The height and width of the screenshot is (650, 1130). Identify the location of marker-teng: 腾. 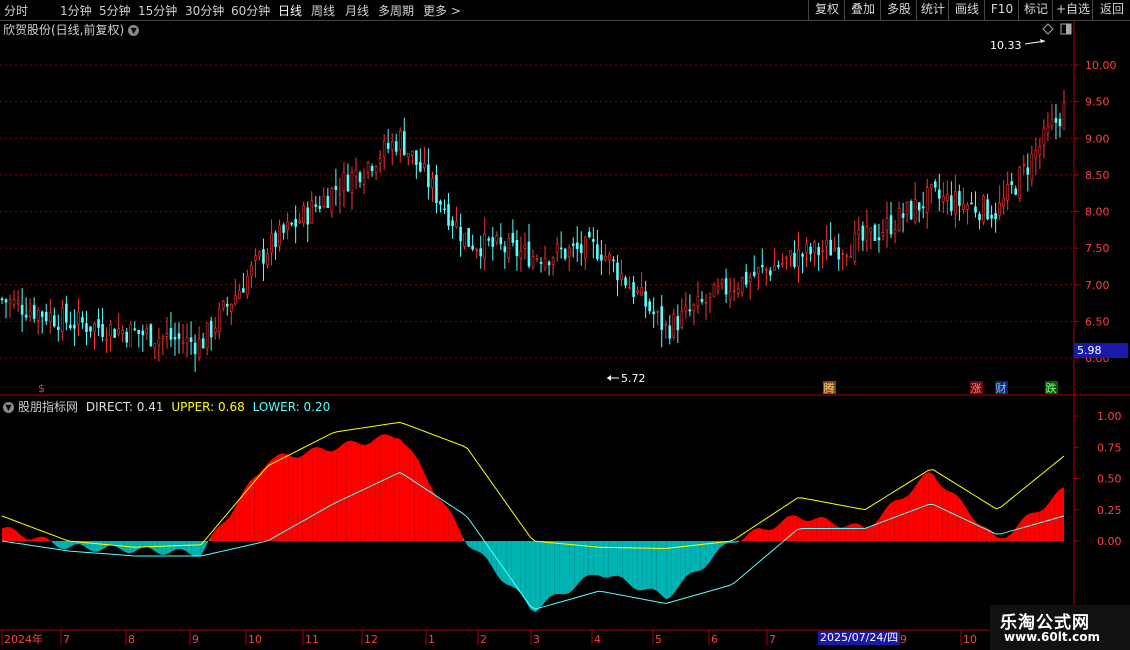
(829, 388).